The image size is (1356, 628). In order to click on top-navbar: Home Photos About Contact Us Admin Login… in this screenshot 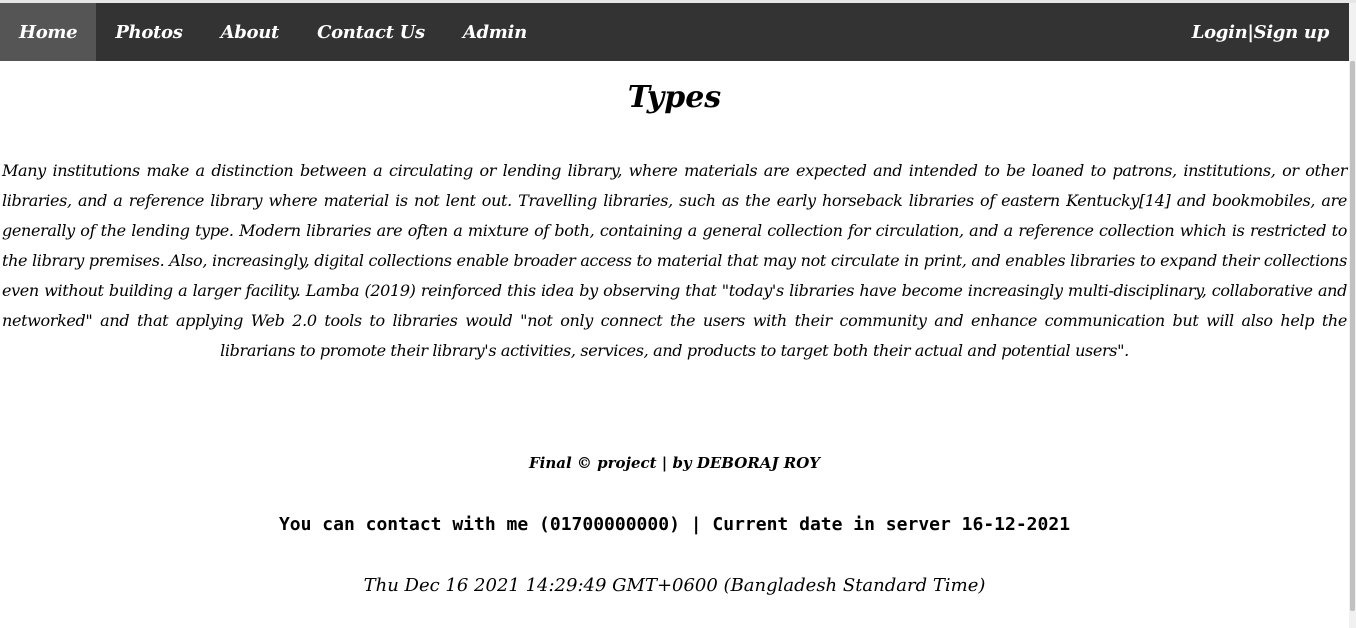, I will do `click(674, 32)`.